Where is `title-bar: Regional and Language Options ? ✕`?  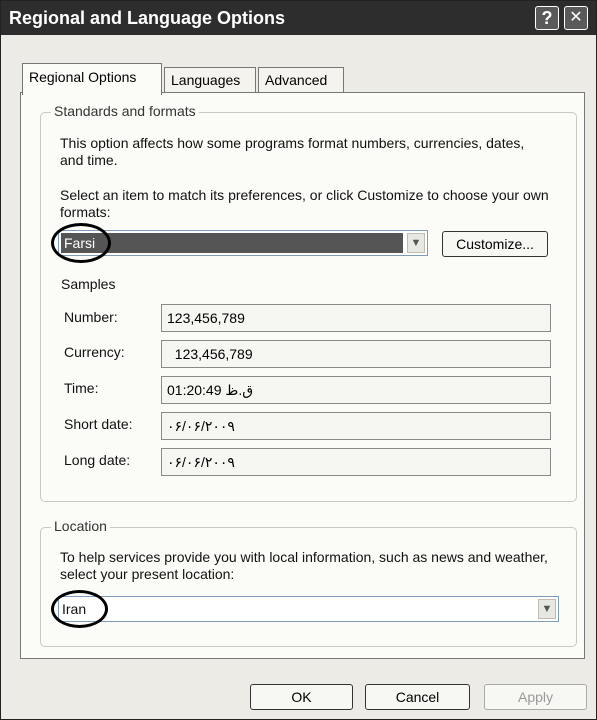 title-bar: Regional and Language Options ? ✕ is located at coordinates (298, 18).